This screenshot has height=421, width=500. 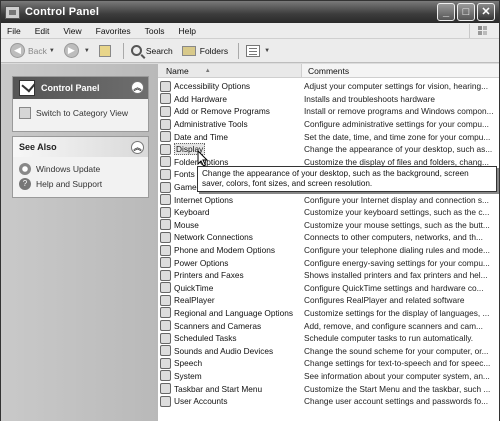 I want to click on views-button: ▼, so click(x=258, y=51).